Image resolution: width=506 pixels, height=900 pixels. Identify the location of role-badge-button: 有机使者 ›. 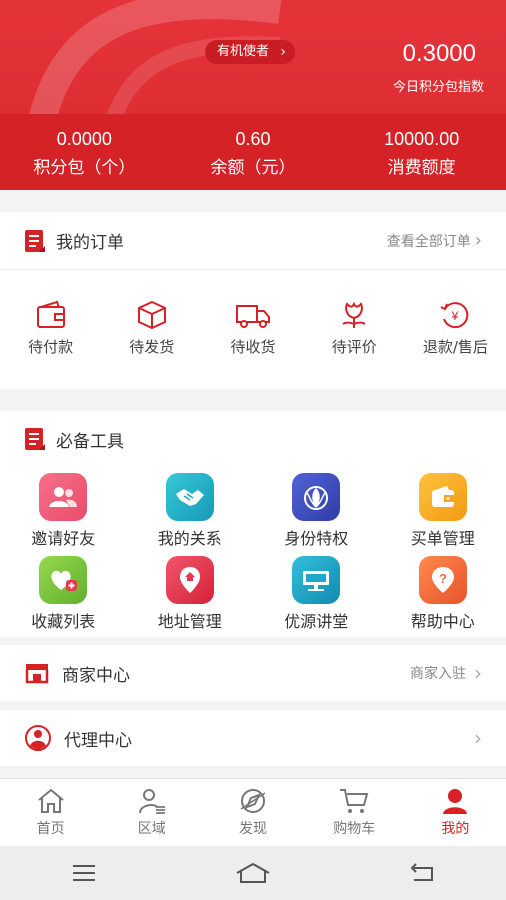
(250, 52).